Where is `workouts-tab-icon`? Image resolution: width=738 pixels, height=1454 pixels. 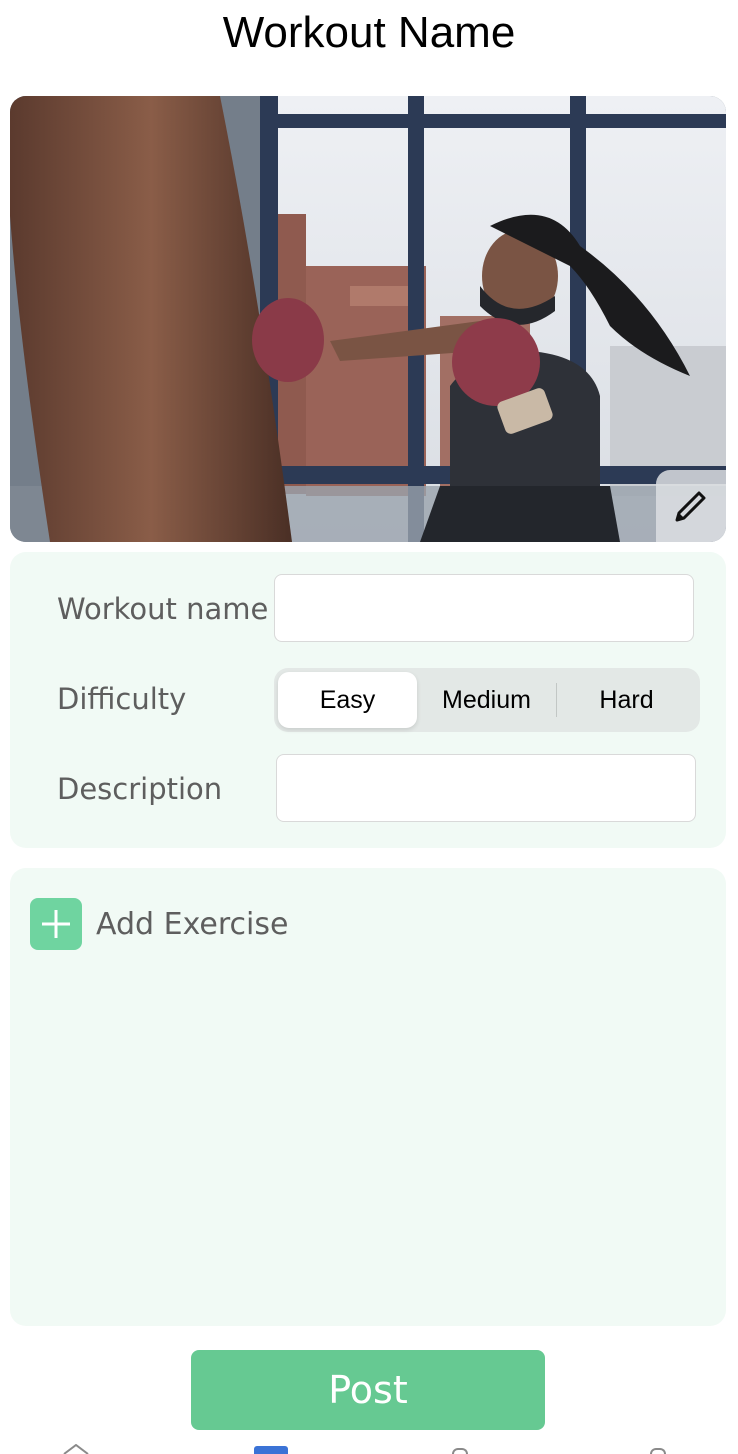
workouts-tab-icon is located at coordinates (271, 1450).